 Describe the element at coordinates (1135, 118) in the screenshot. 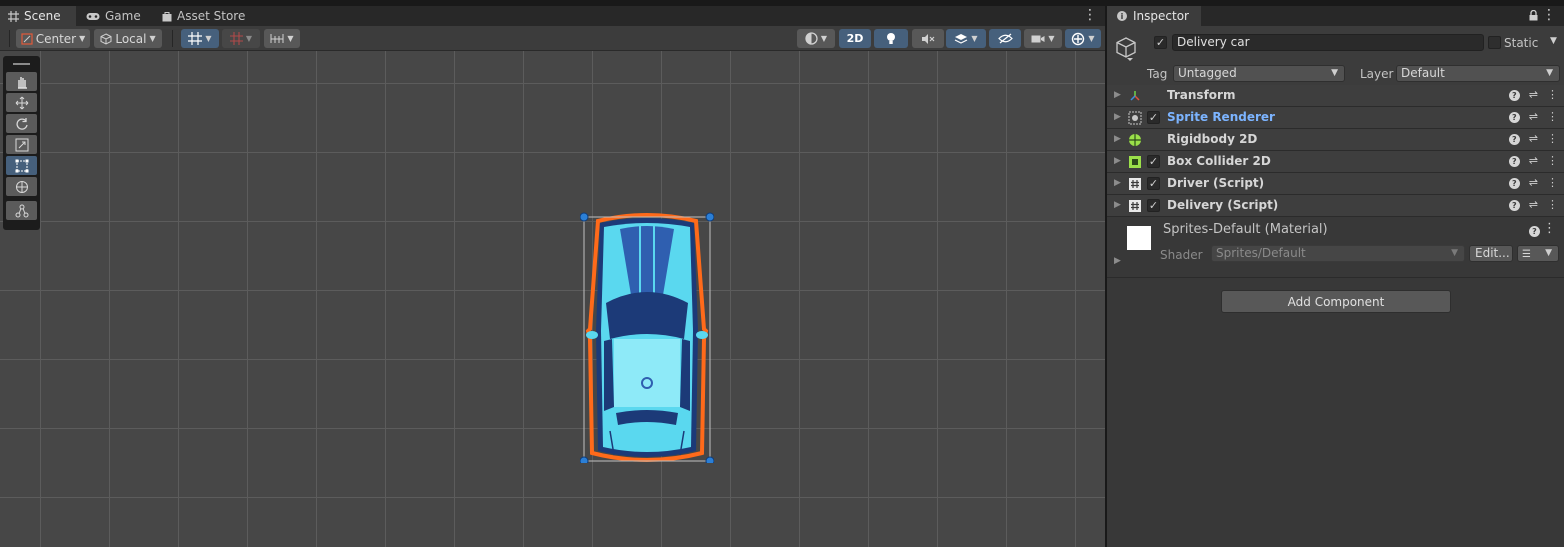

I see `sprite-renderer-icon` at that location.